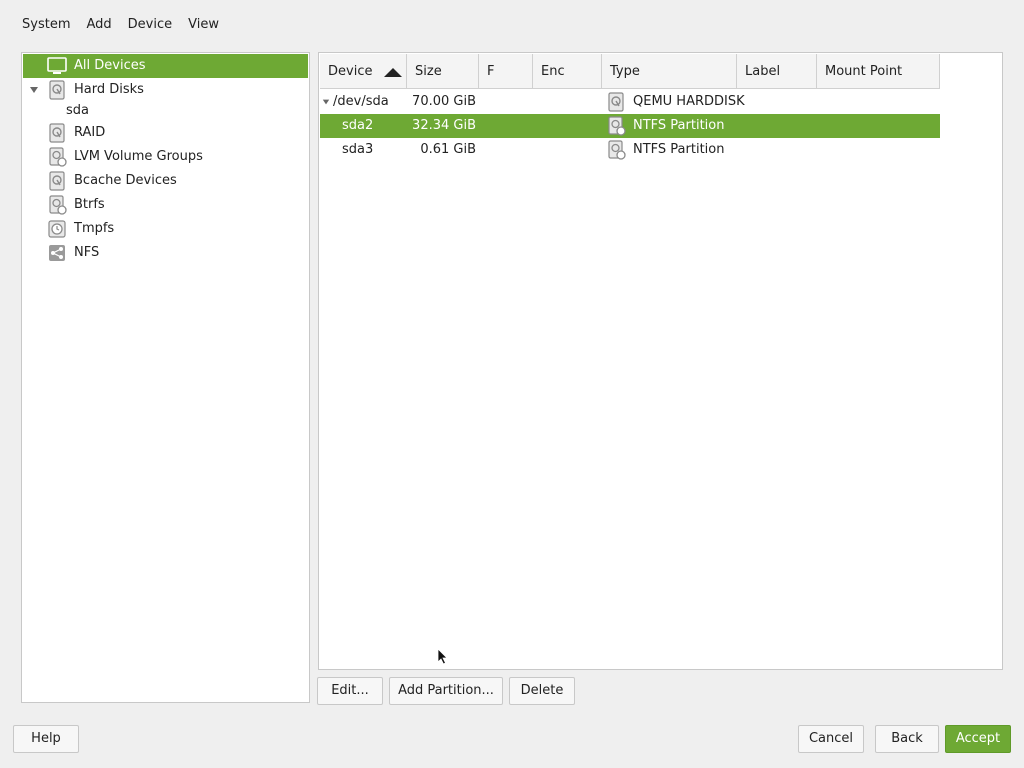  Describe the element at coordinates (358, 125) in the screenshot. I see `cell-device: sda2` at that location.